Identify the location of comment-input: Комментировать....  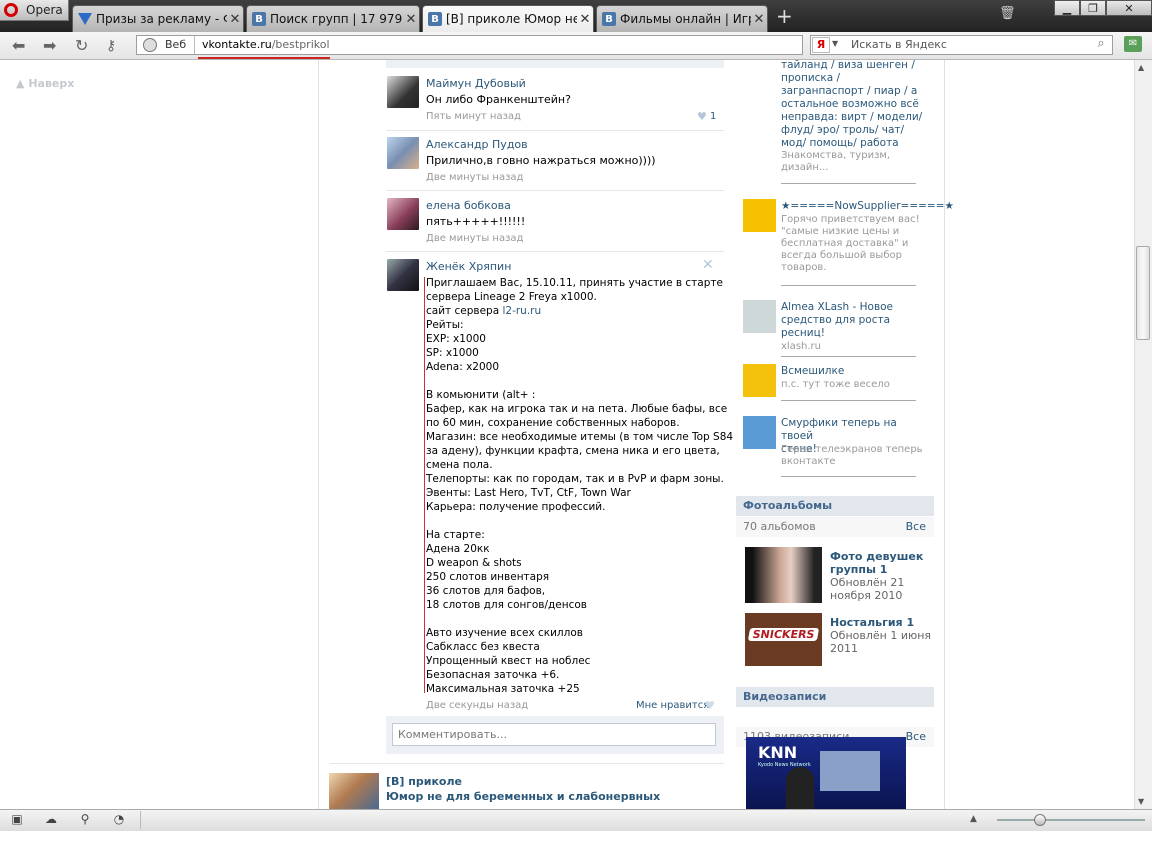
(554, 734).